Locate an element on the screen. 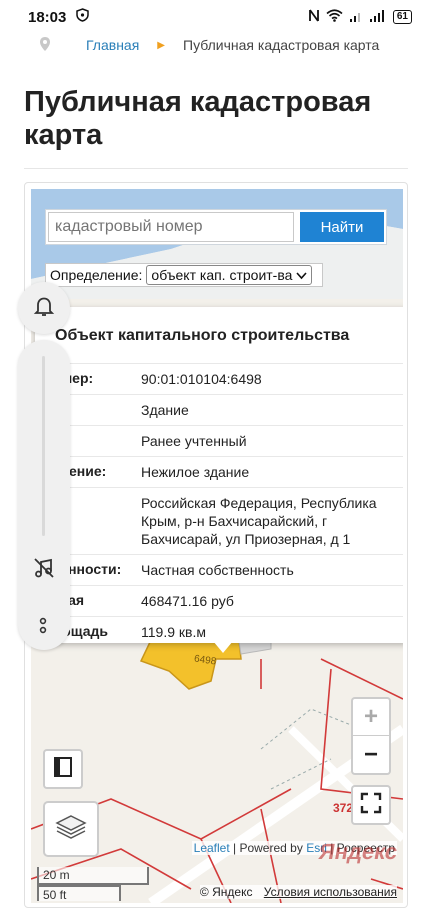 The width and height of the screenshot is (432, 910). chevron-down-icon is located at coordinates (302, 275).